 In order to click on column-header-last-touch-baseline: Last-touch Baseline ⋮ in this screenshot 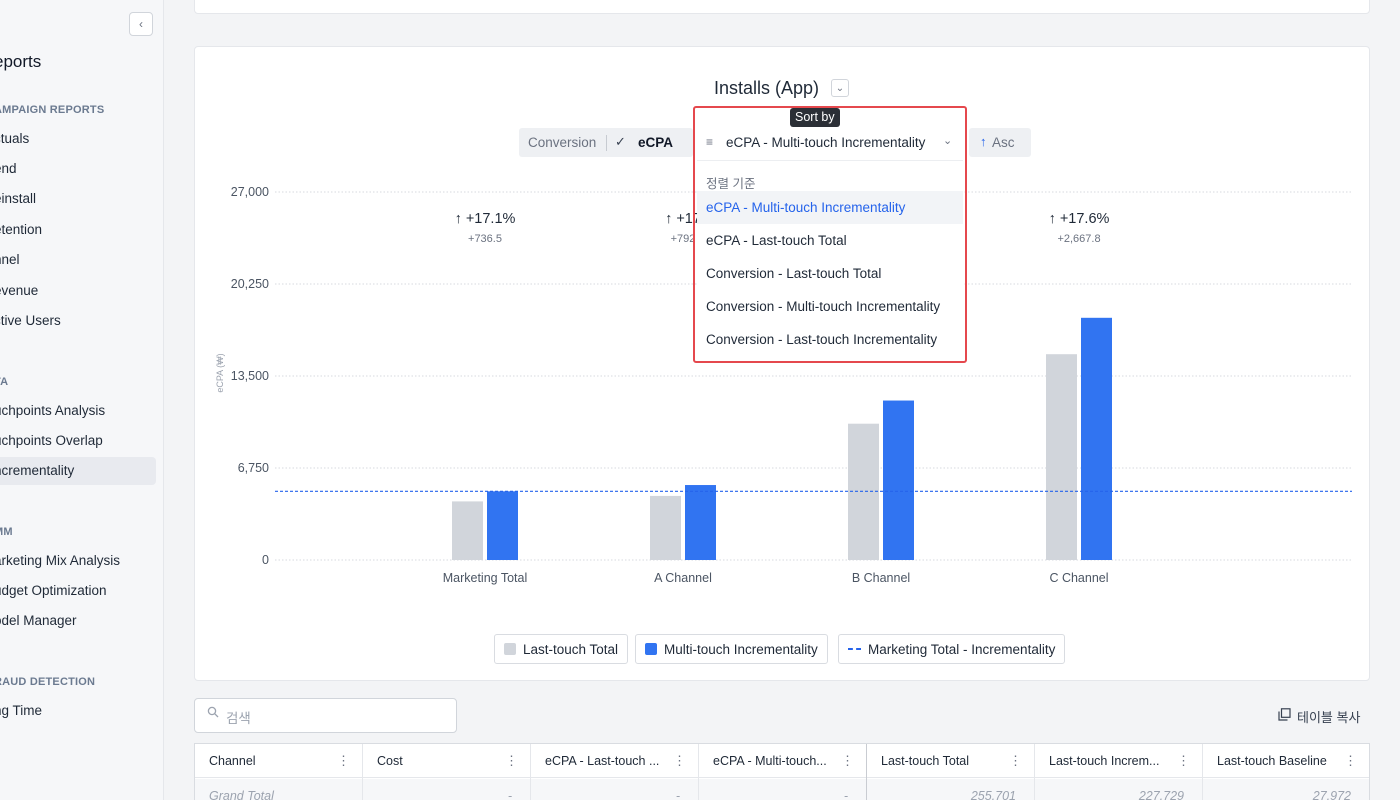, I will do `click(1286, 761)`.